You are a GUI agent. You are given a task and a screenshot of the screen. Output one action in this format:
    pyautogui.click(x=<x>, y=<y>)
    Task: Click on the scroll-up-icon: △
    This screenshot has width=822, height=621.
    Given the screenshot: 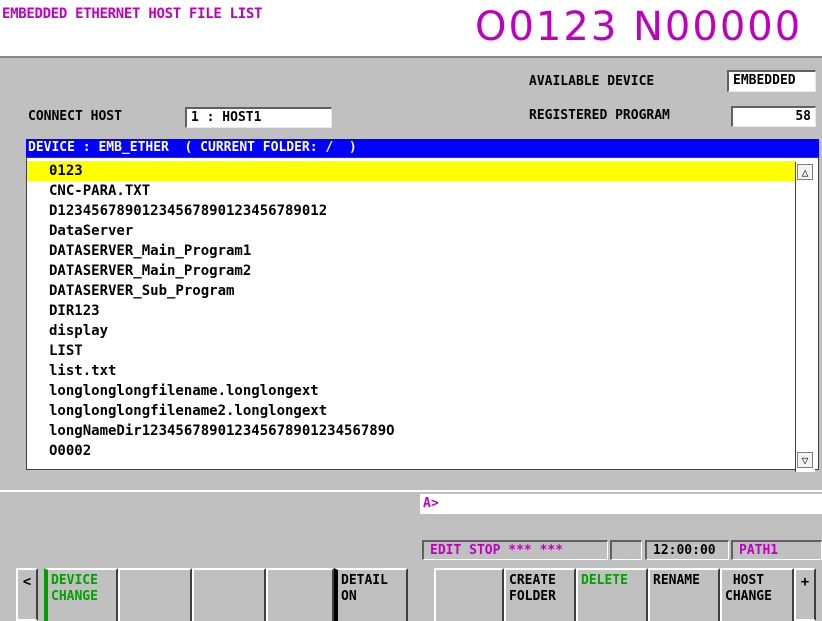 What is the action you would take?
    pyautogui.click(x=805, y=172)
    